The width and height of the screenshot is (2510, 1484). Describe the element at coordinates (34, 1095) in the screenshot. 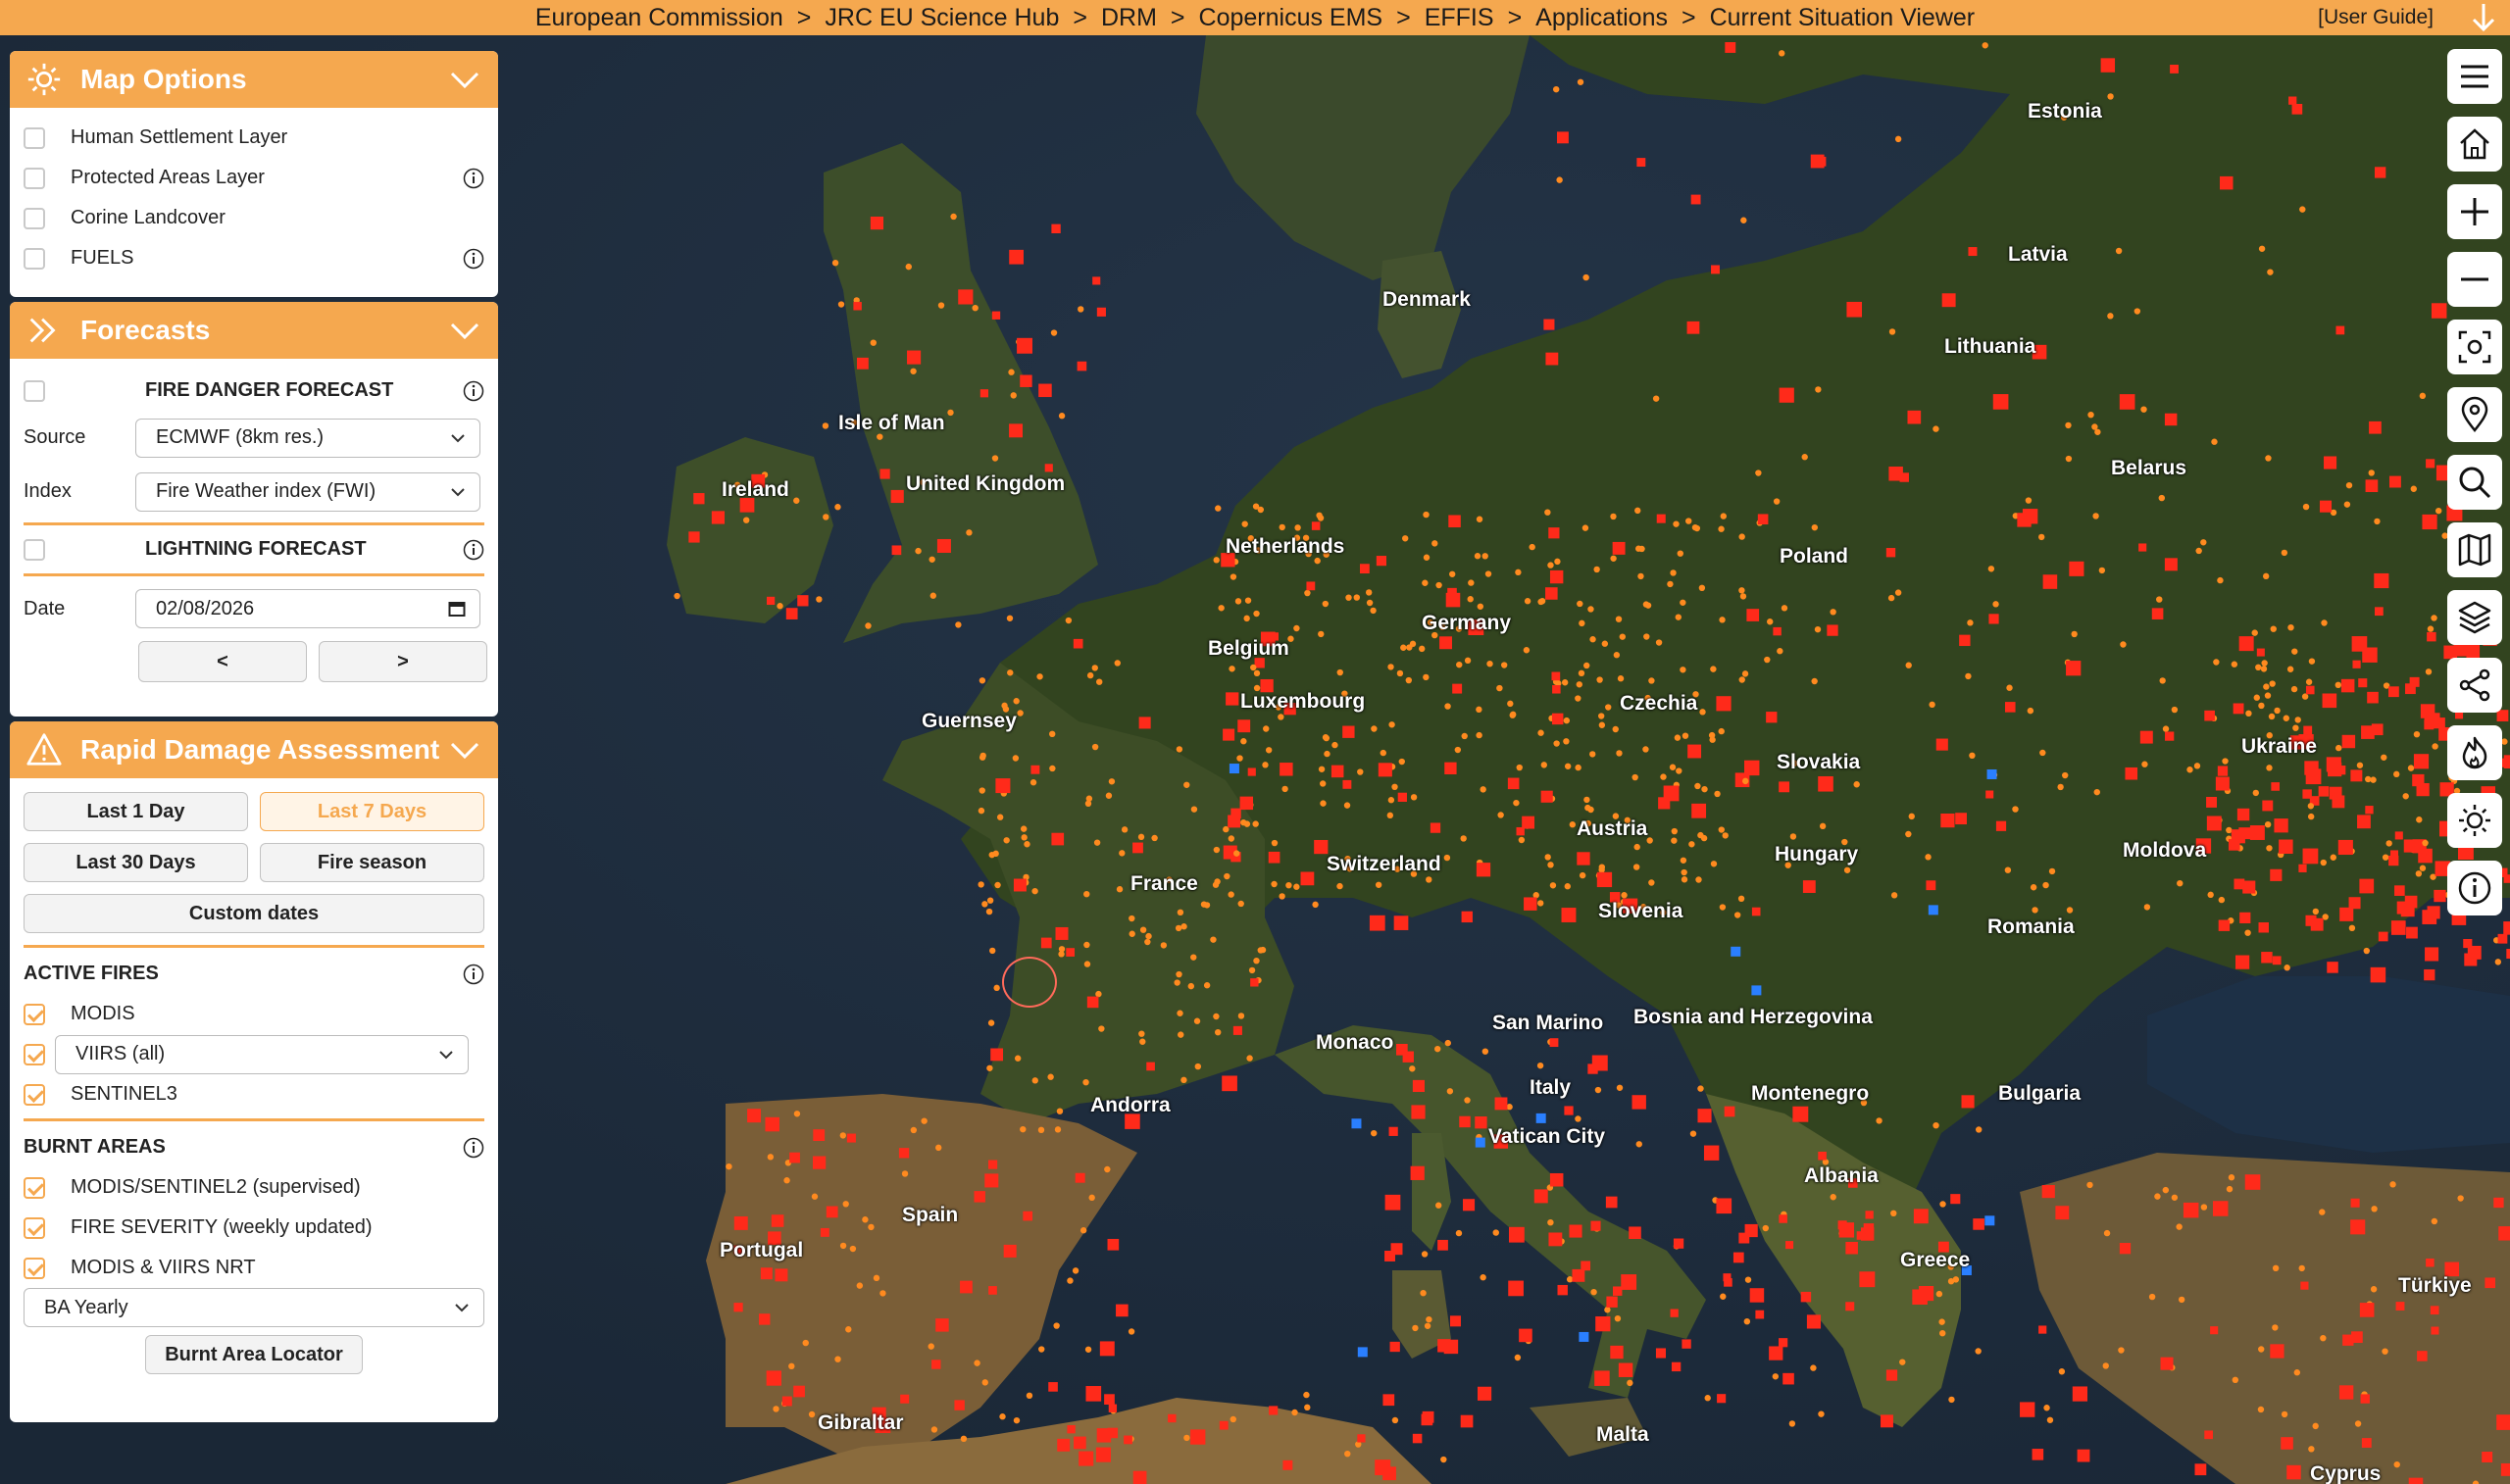

I see `checkbox-checked` at that location.